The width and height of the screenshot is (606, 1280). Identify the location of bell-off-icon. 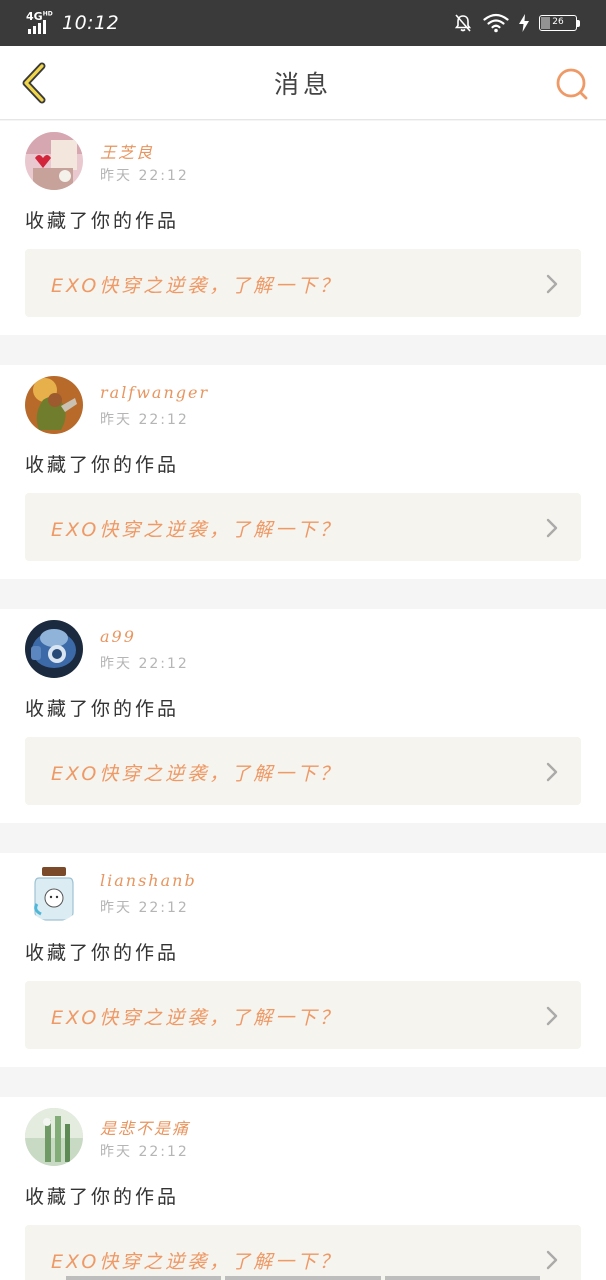
(463, 23).